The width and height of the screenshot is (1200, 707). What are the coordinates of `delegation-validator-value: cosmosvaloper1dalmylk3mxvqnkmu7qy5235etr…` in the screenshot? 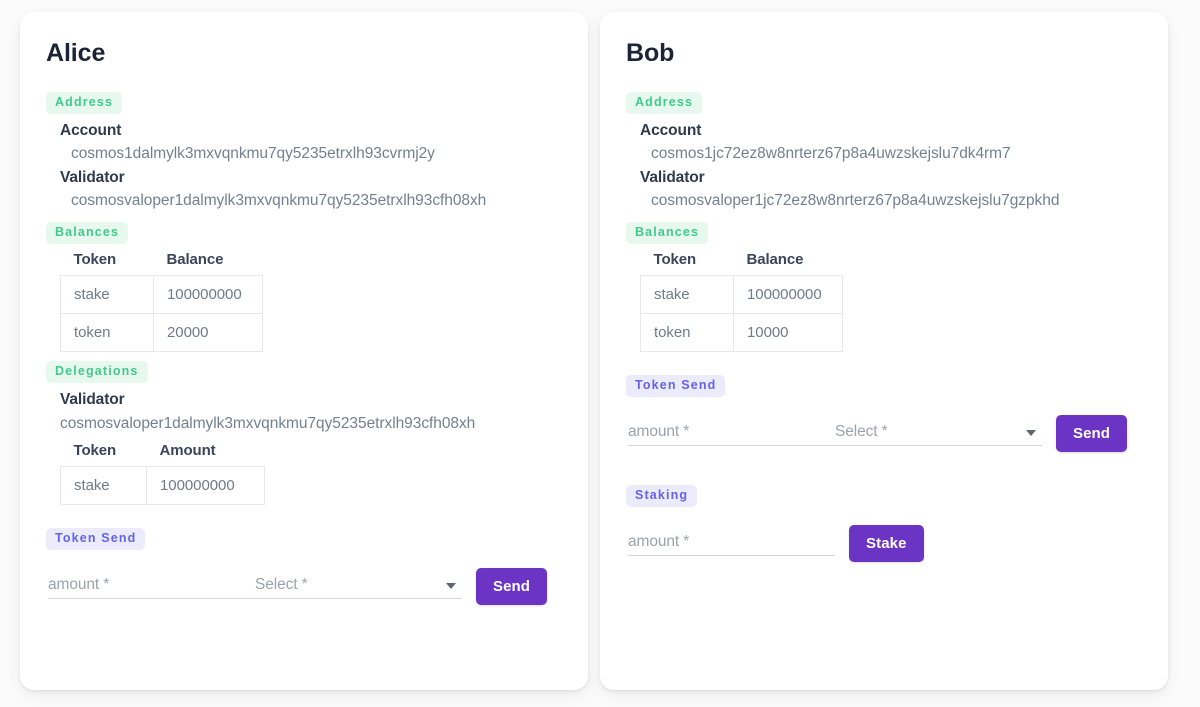 It's located at (268, 423).